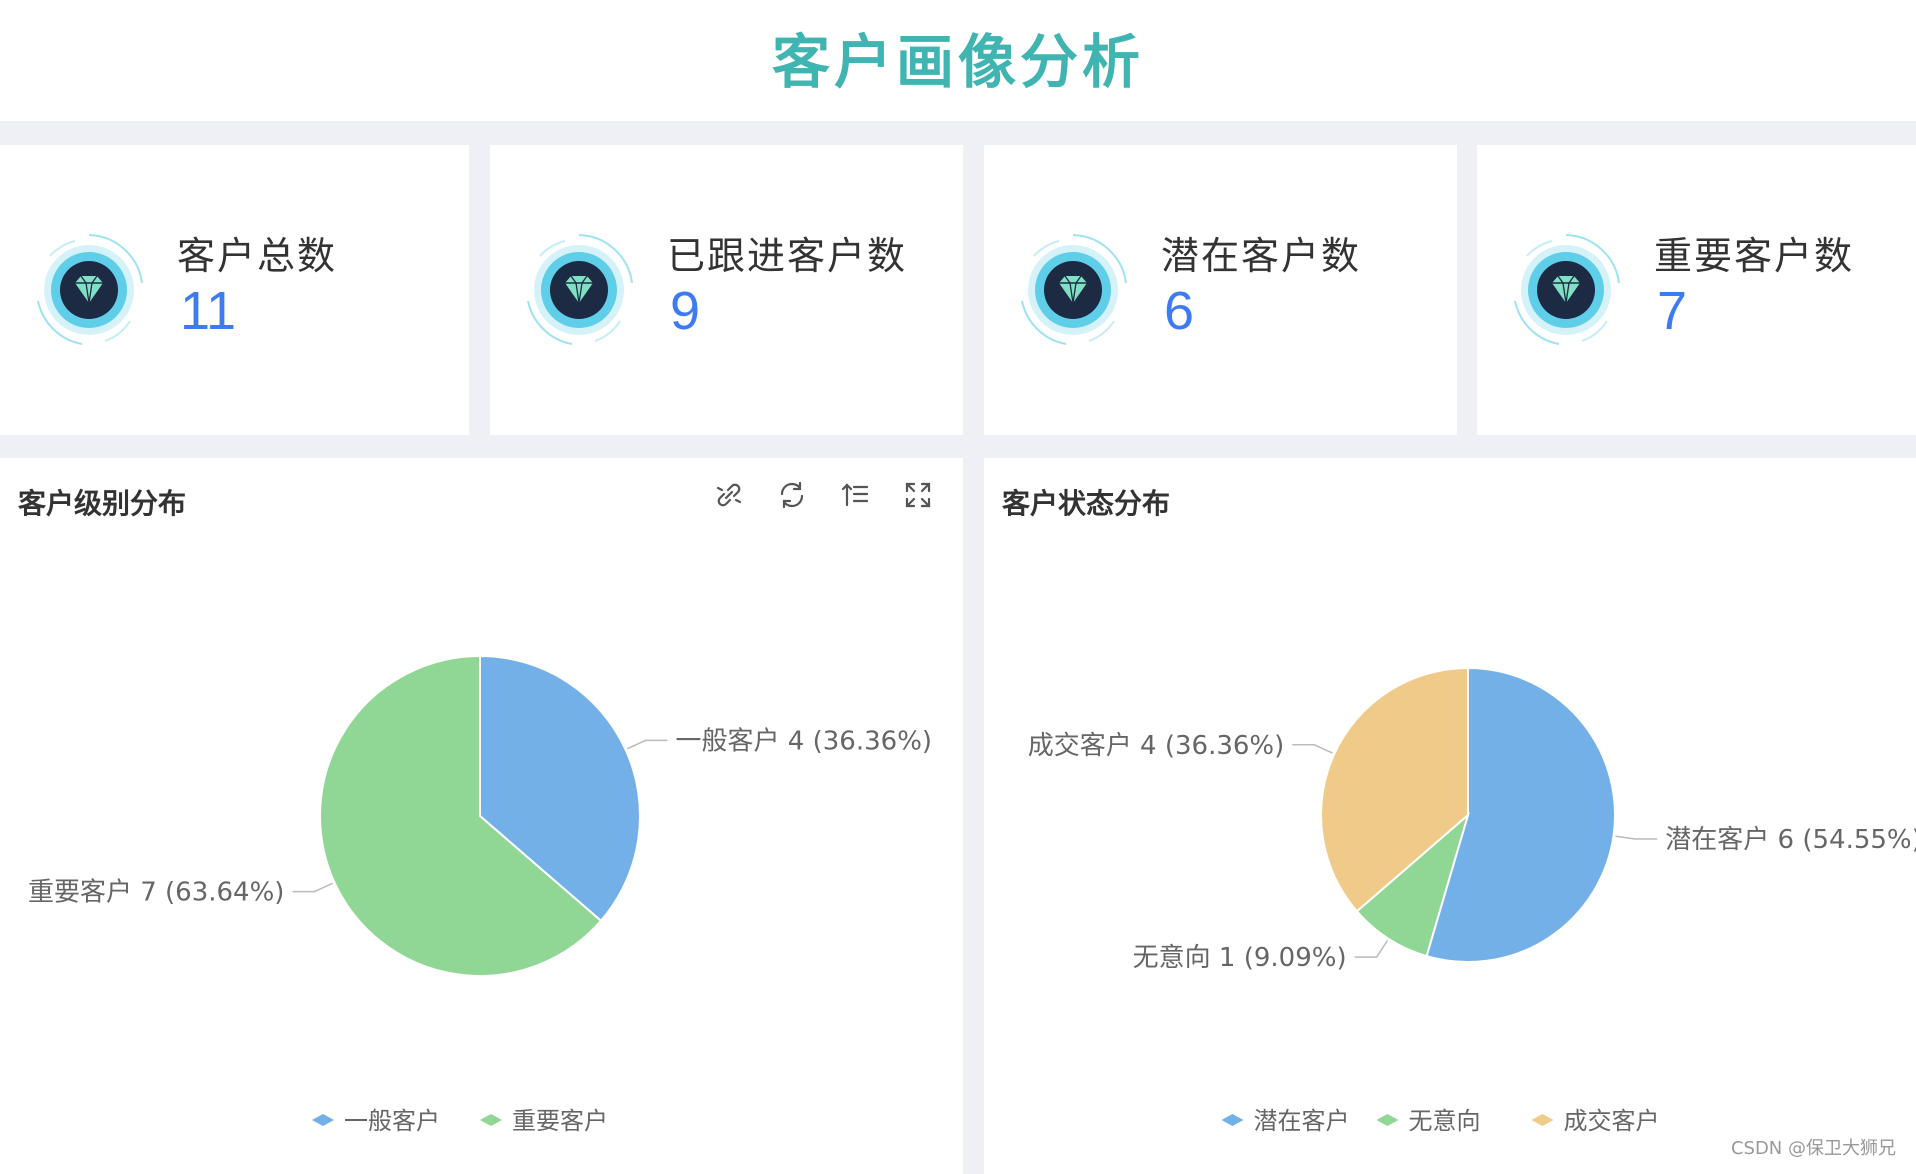  I want to click on stat-value: 6, so click(1179, 311).